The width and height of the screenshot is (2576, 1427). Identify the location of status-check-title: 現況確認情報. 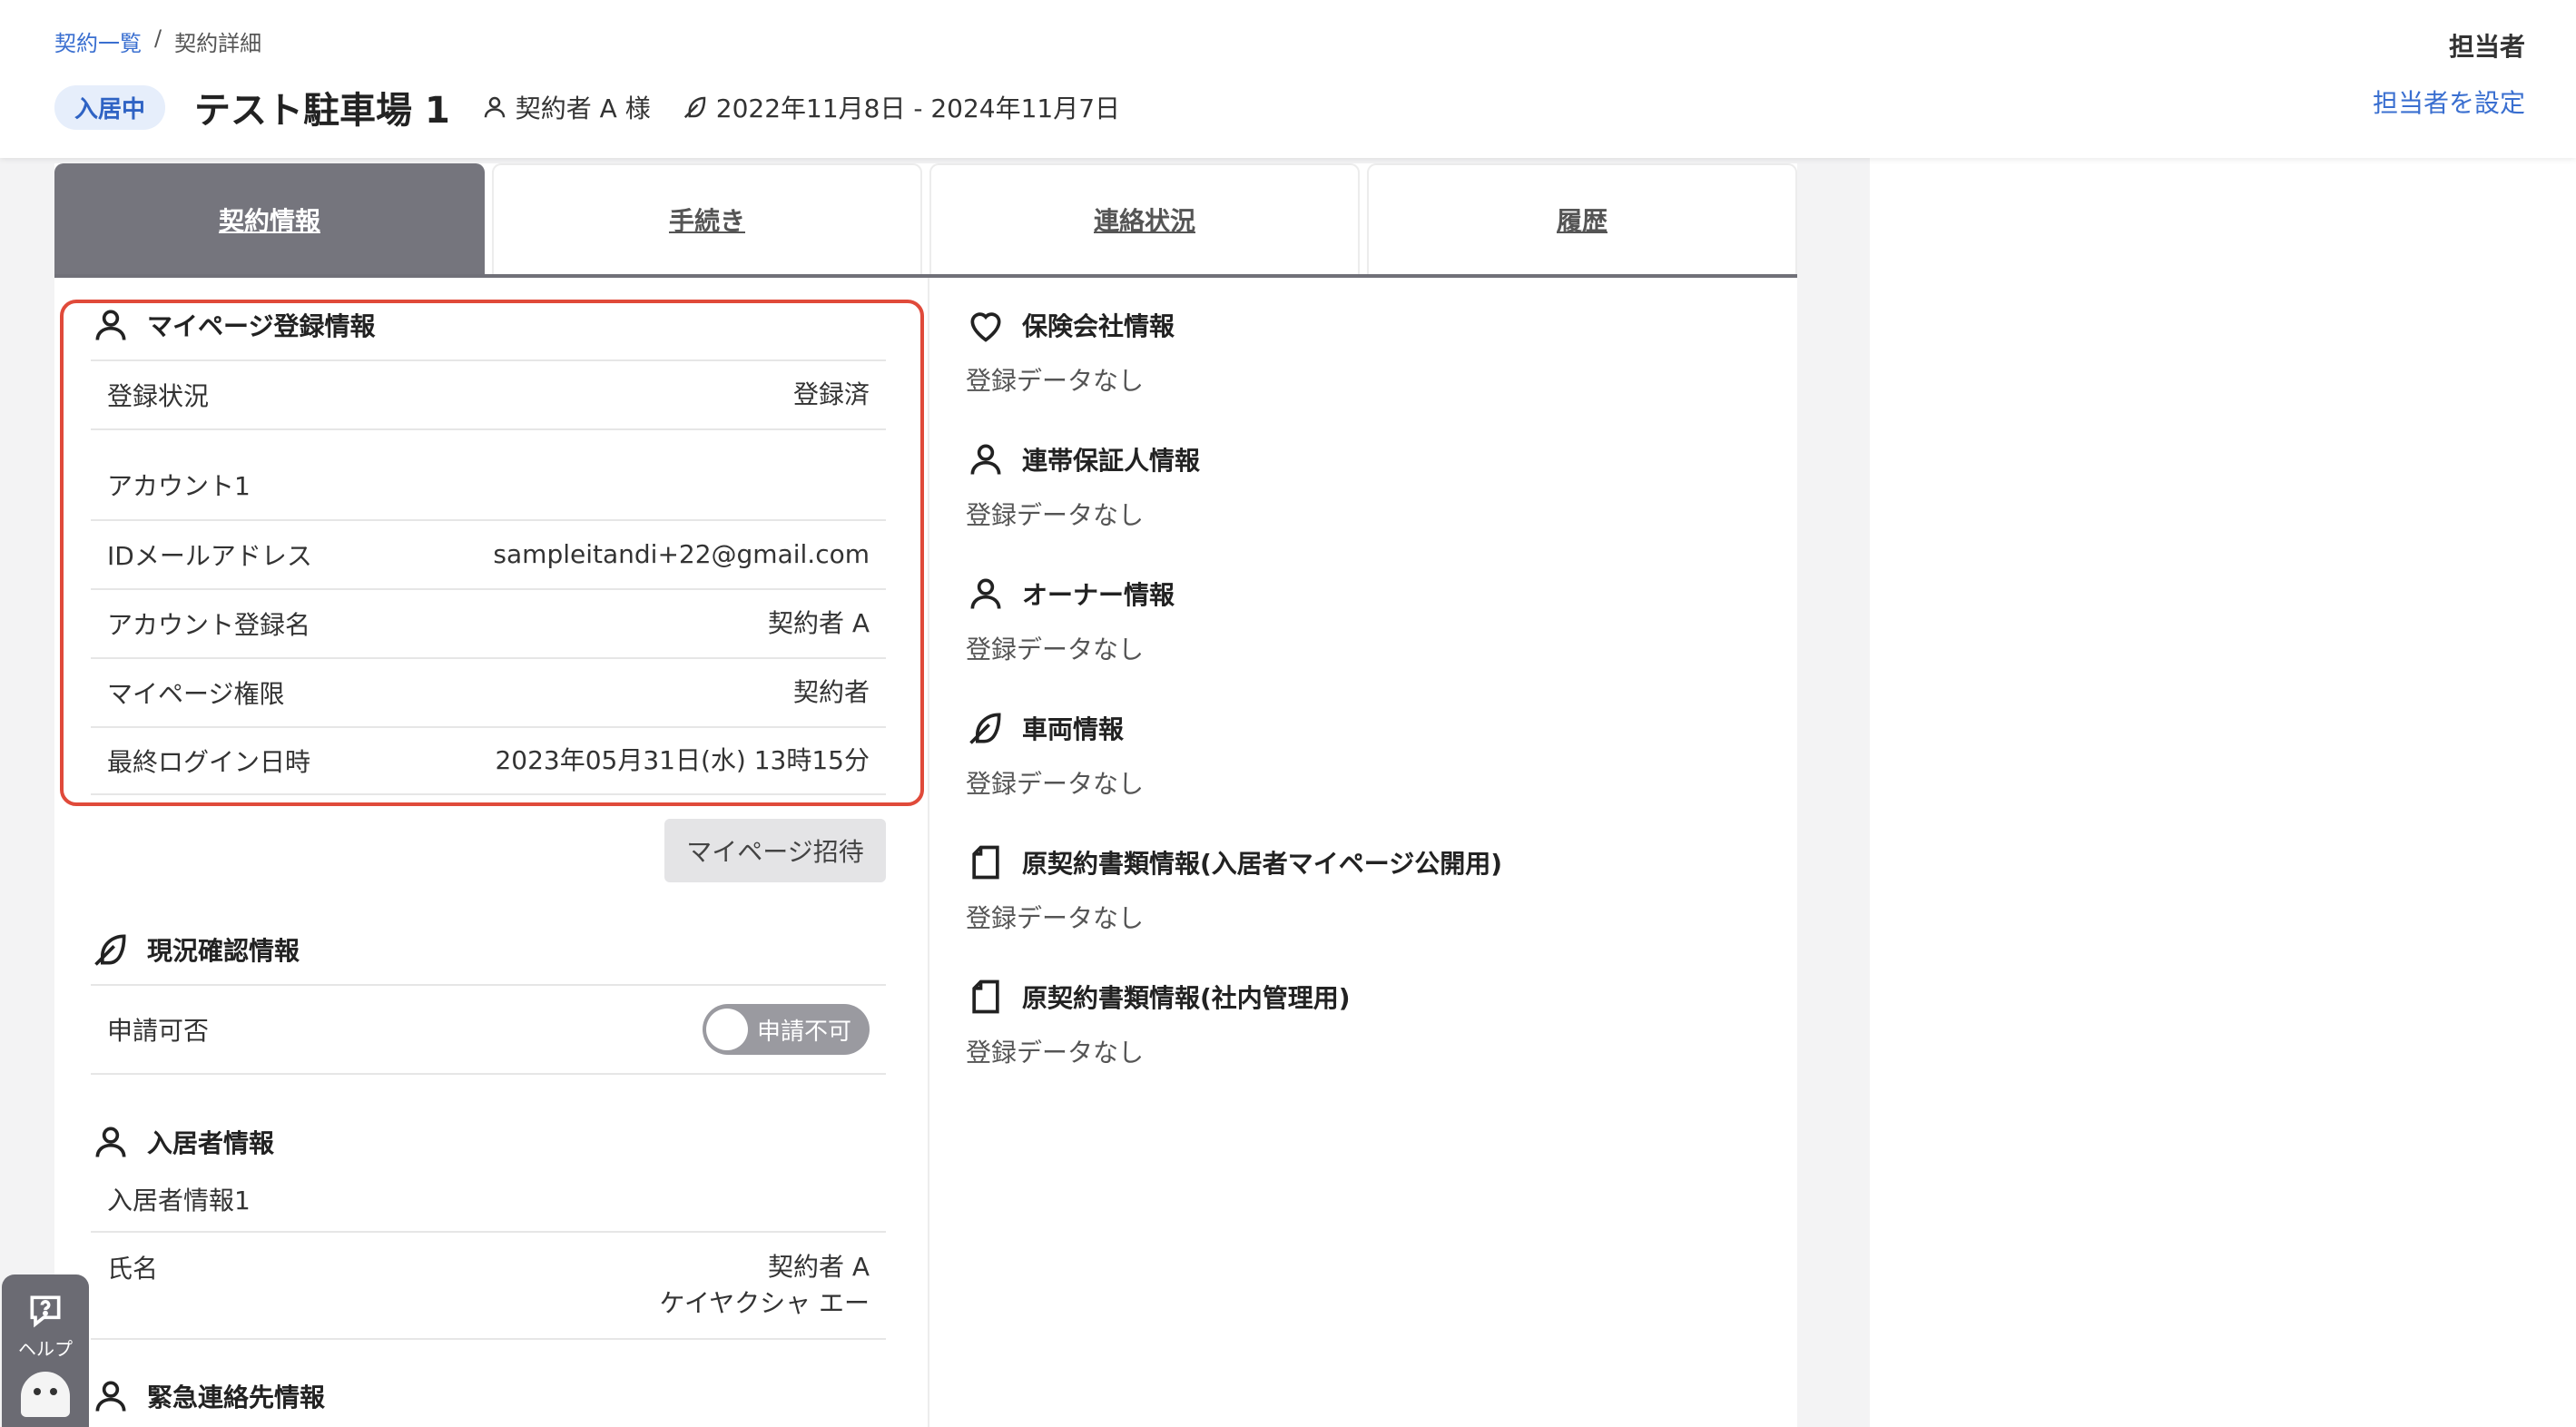
(223, 951).